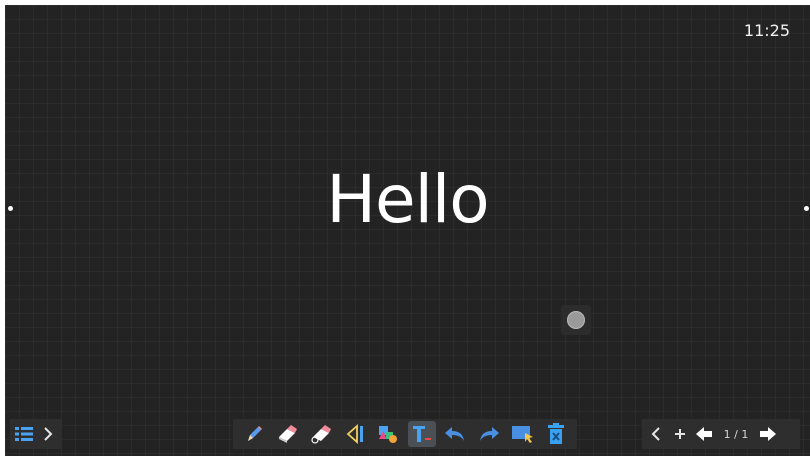  I want to click on chevron-right-icon, so click(48, 434).